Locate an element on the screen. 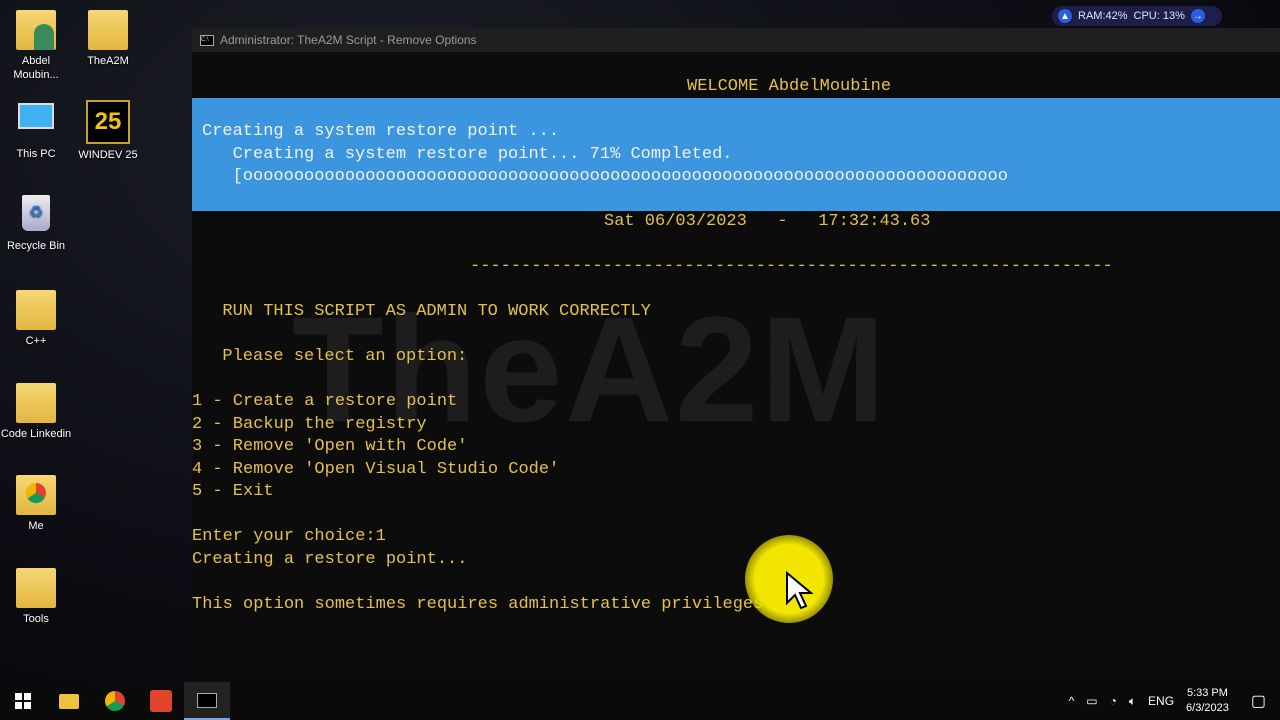 The height and width of the screenshot is (720, 1280). menu-option: 5 - Exit is located at coordinates (233, 491).